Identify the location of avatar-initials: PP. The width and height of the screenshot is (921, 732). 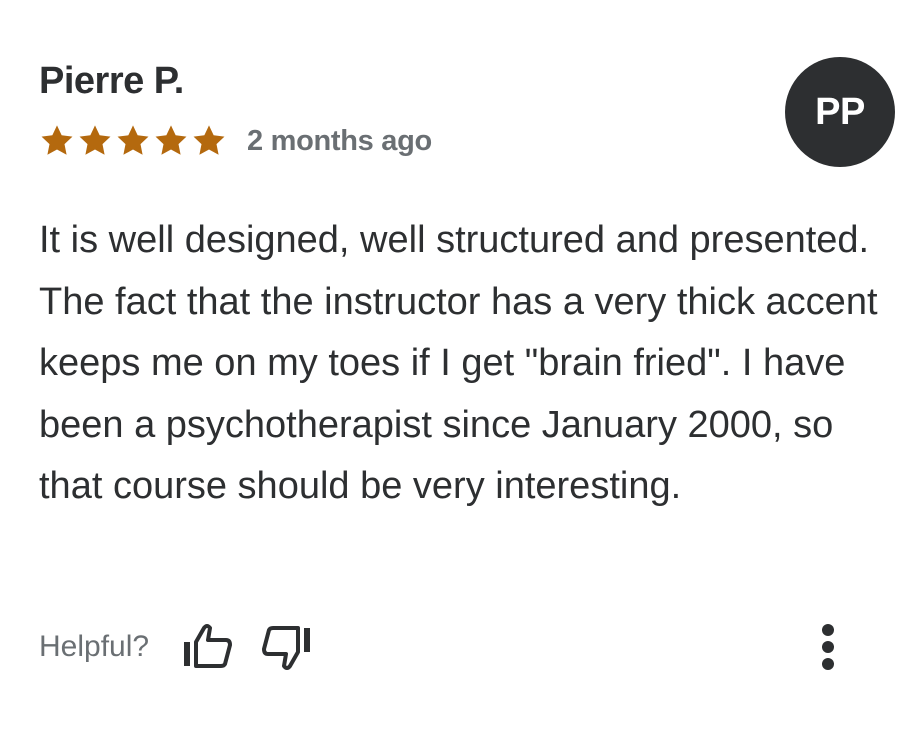
(840, 111).